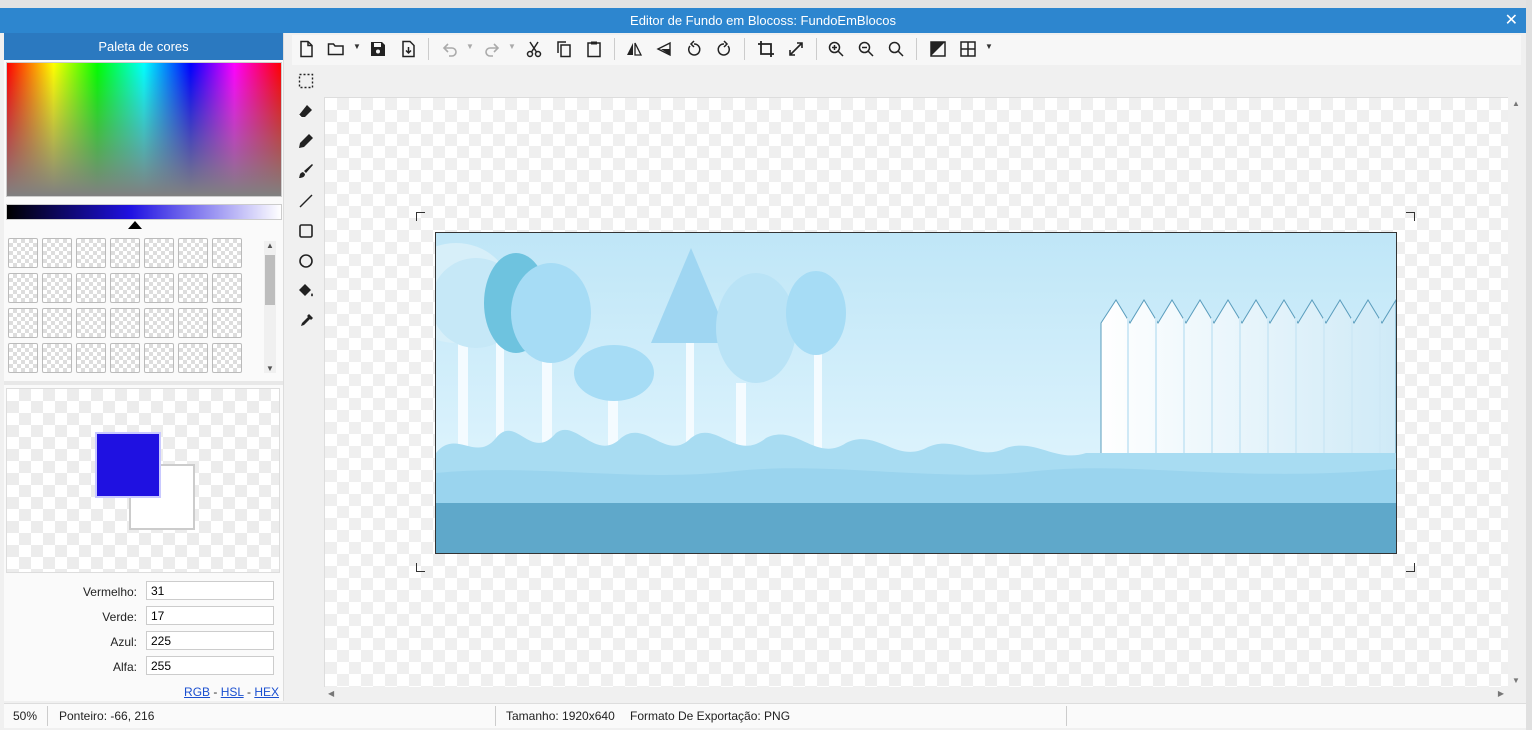 The width and height of the screenshot is (1532, 730). Describe the element at coordinates (143, 642) in the screenshot. I see `blue-row: Azul:` at that location.